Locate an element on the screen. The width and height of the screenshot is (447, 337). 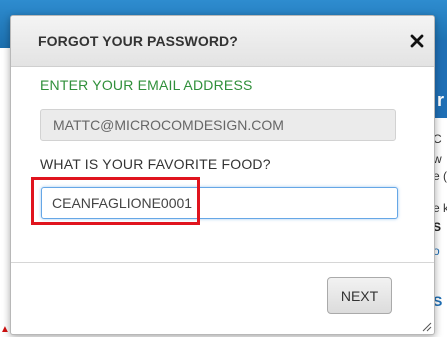
favorite-food-label: WHAT IS YOUR FAVORITE FOOD? is located at coordinates (155, 164).